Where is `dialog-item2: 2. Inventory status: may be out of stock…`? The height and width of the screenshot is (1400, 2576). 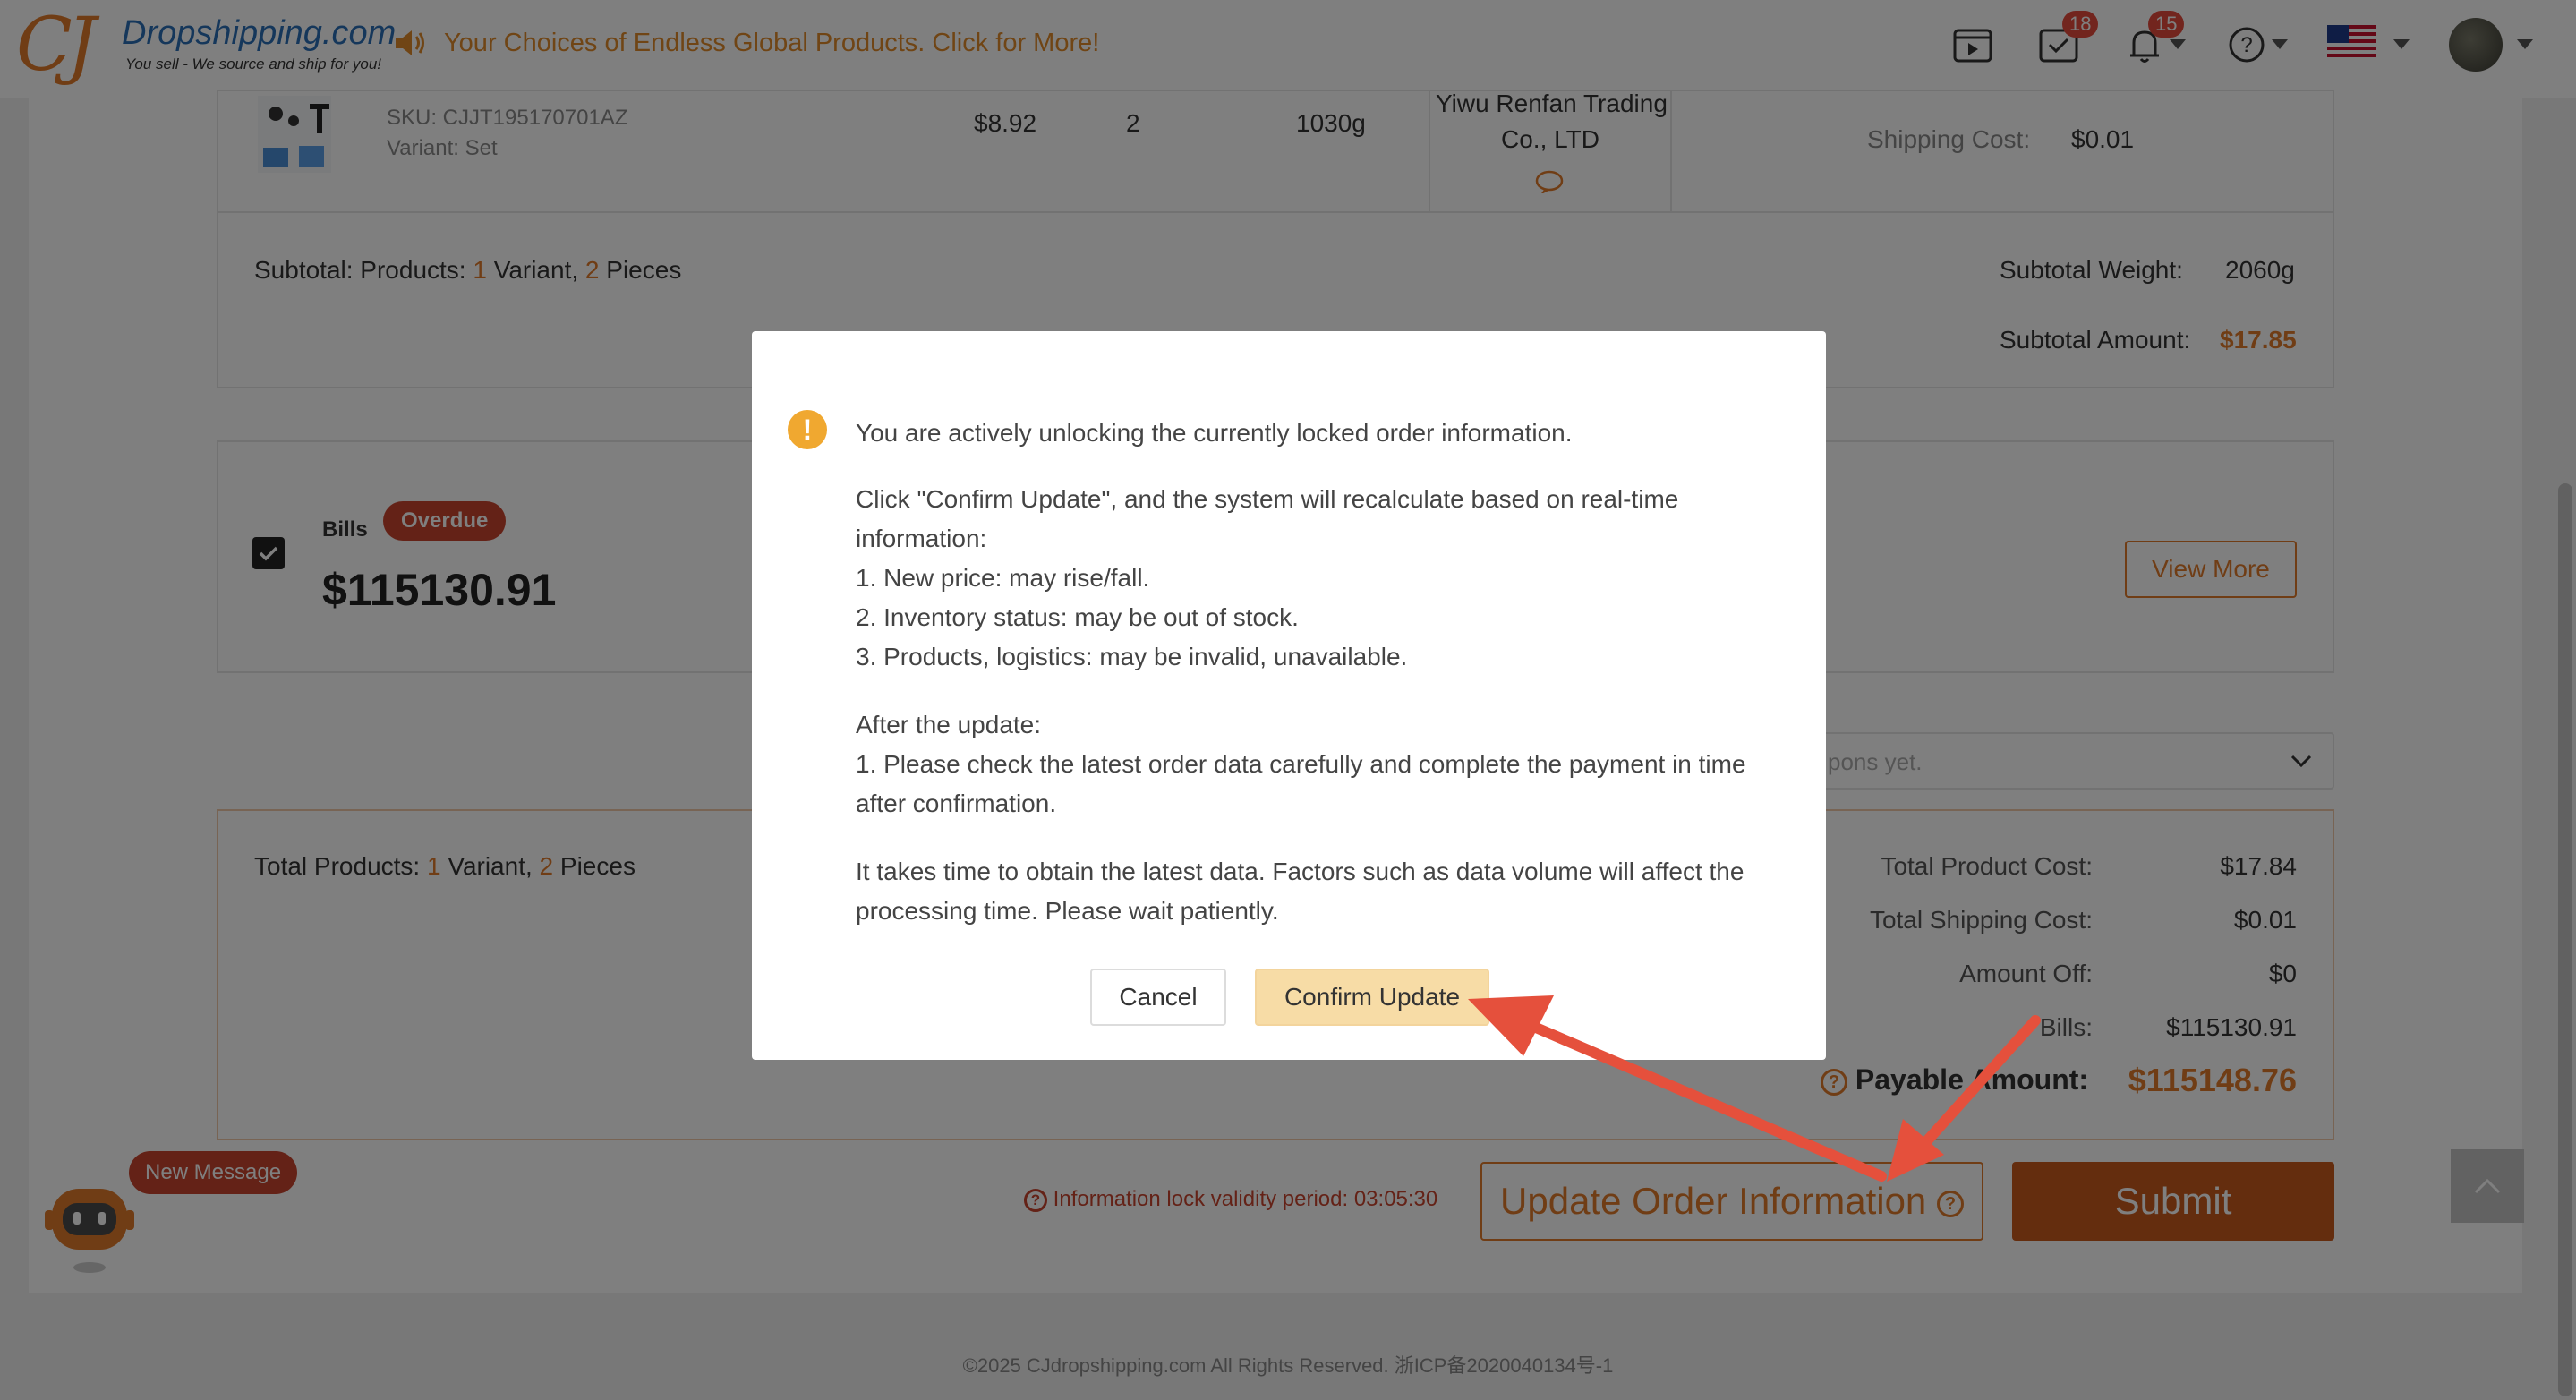 dialog-item2: 2. Inventory status: may be out of stock… is located at coordinates (1077, 617).